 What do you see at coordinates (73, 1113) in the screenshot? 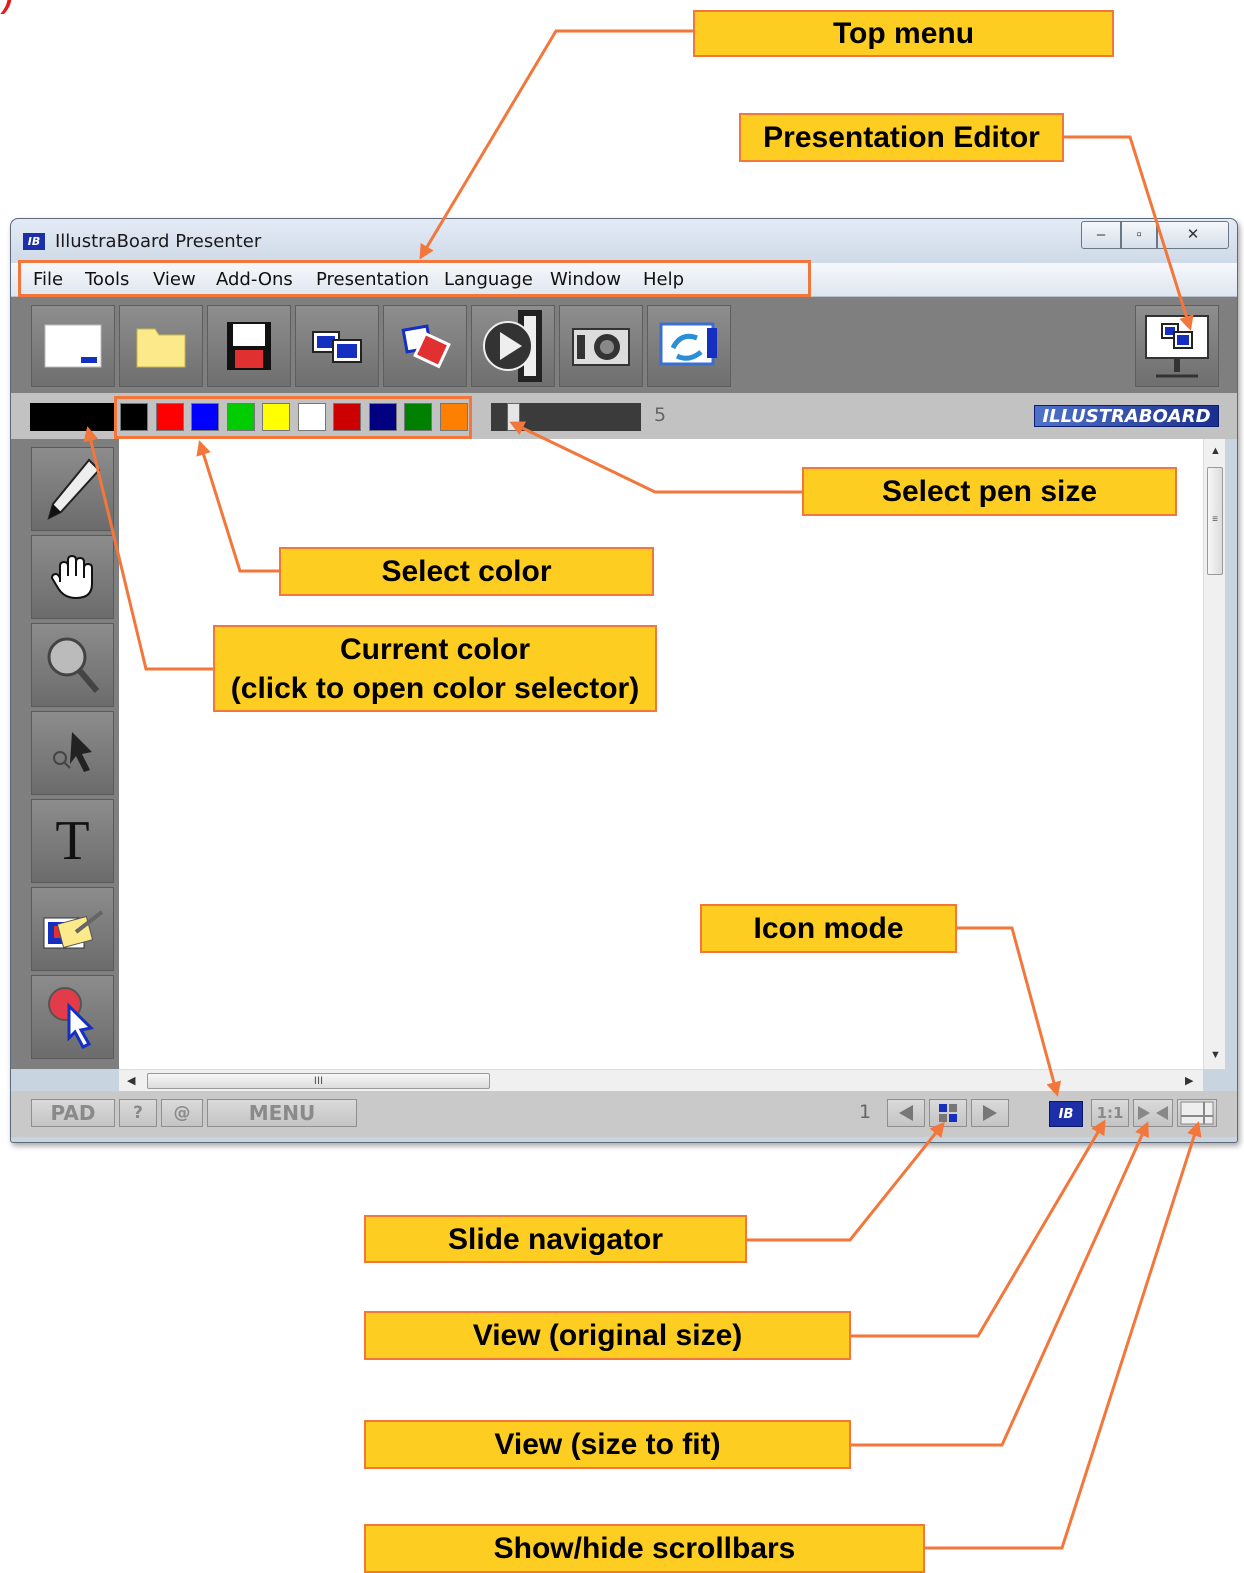
I see `pad-button: PAD` at bounding box center [73, 1113].